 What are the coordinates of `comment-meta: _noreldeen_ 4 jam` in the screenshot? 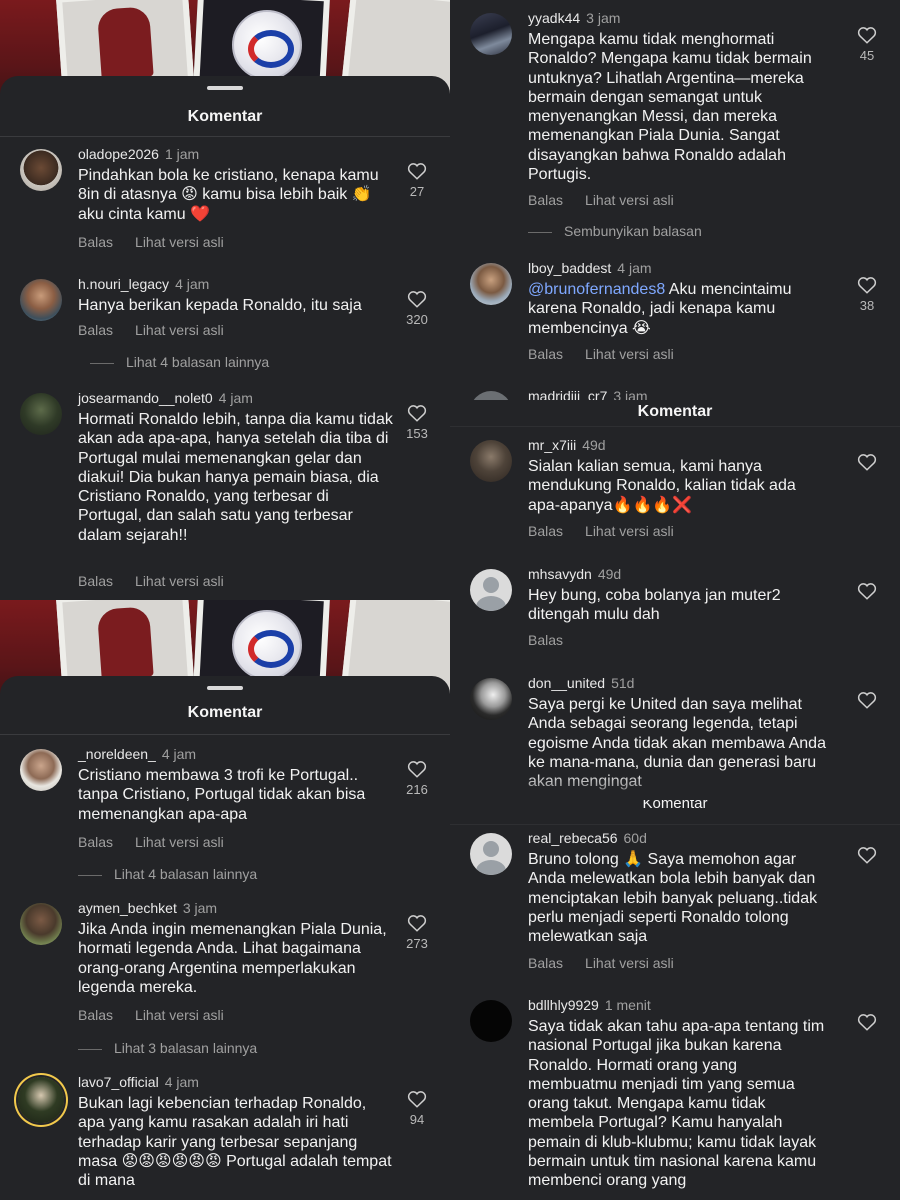 It's located at (137, 754).